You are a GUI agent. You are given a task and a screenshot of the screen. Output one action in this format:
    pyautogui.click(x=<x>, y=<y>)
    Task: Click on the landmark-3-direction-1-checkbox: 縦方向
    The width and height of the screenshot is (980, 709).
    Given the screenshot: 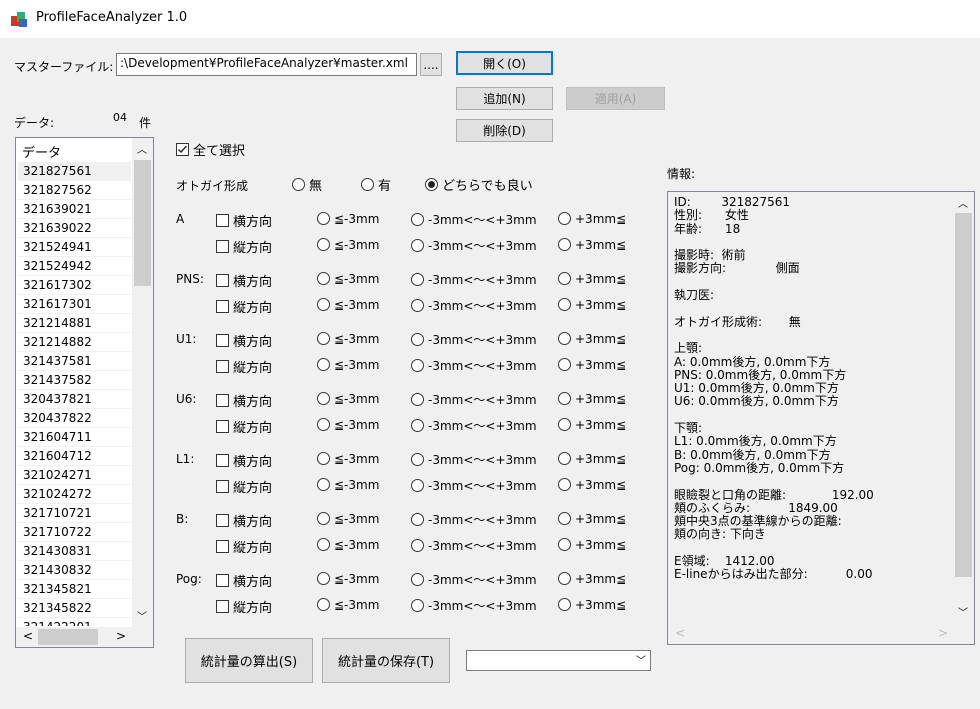 What is the action you would take?
    pyautogui.click(x=244, y=426)
    